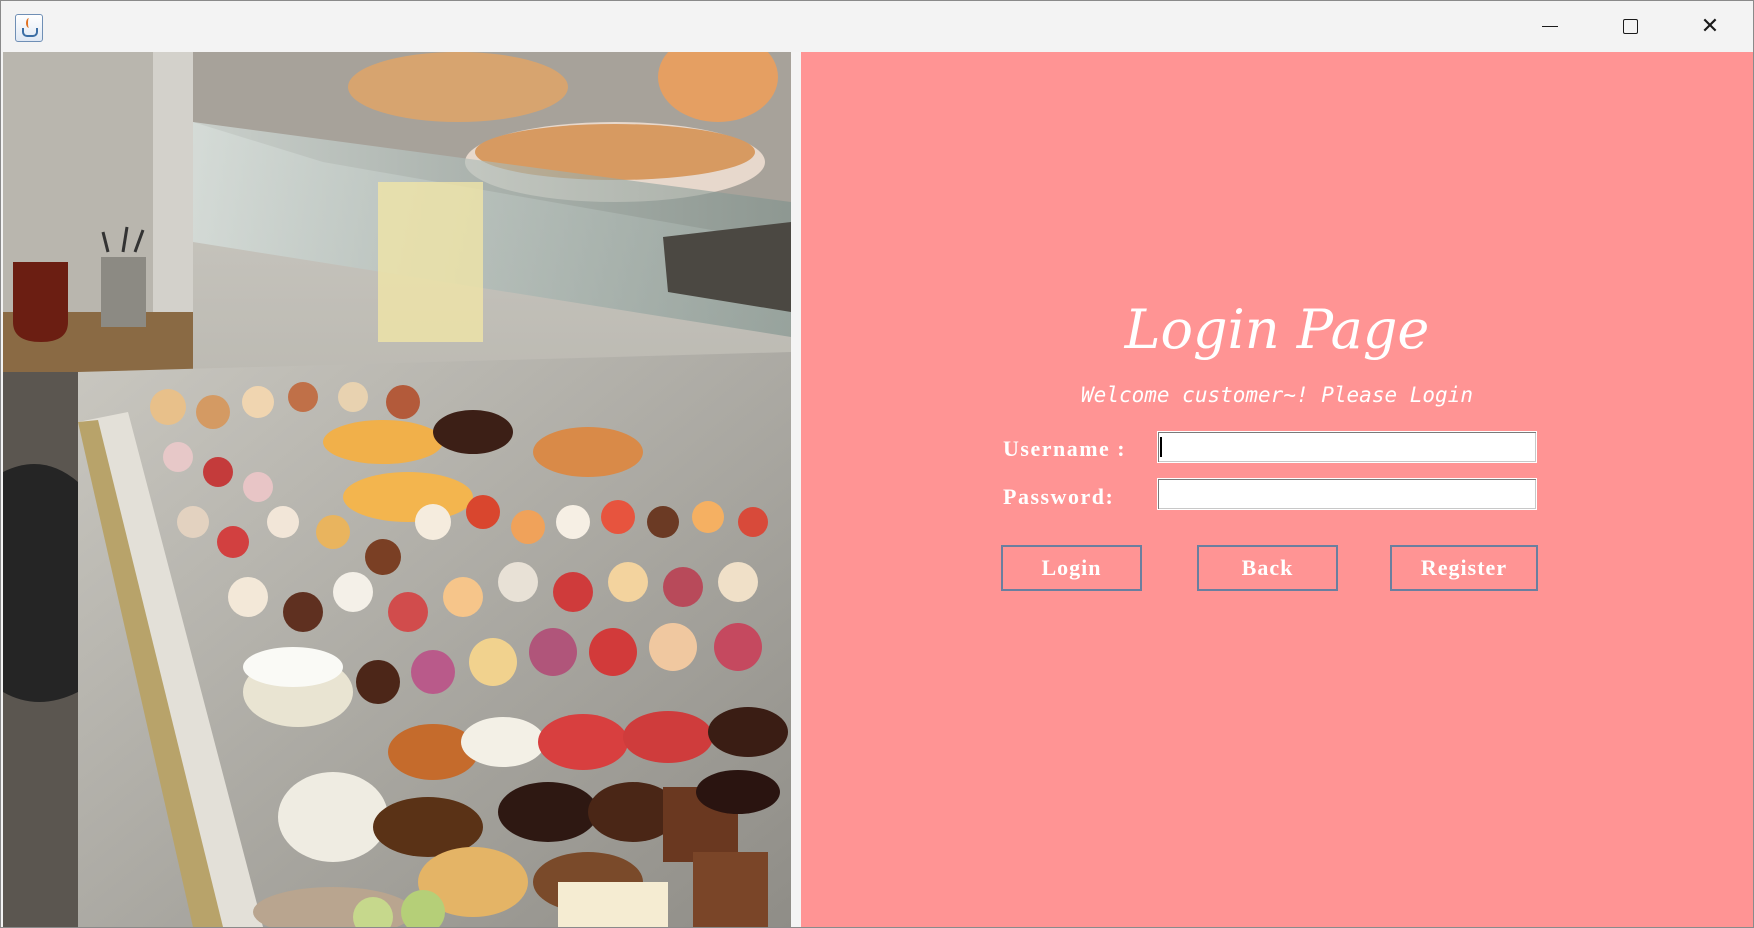 This screenshot has width=1754, height=928. I want to click on minimize-button, so click(1550, 26).